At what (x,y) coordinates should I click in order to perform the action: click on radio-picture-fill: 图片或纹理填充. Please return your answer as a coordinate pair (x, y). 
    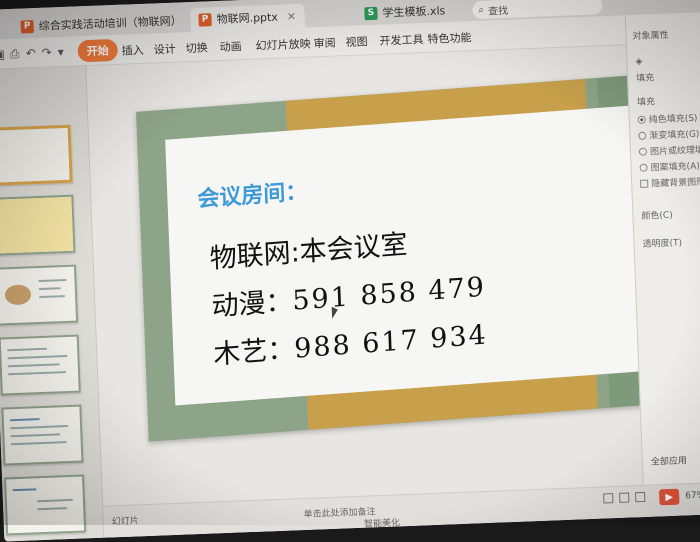
    Looking at the image, I should click on (669, 150).